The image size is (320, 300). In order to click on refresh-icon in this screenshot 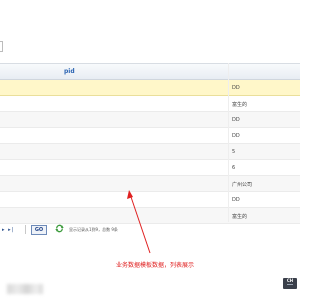, I will do `click(59, 228)`.